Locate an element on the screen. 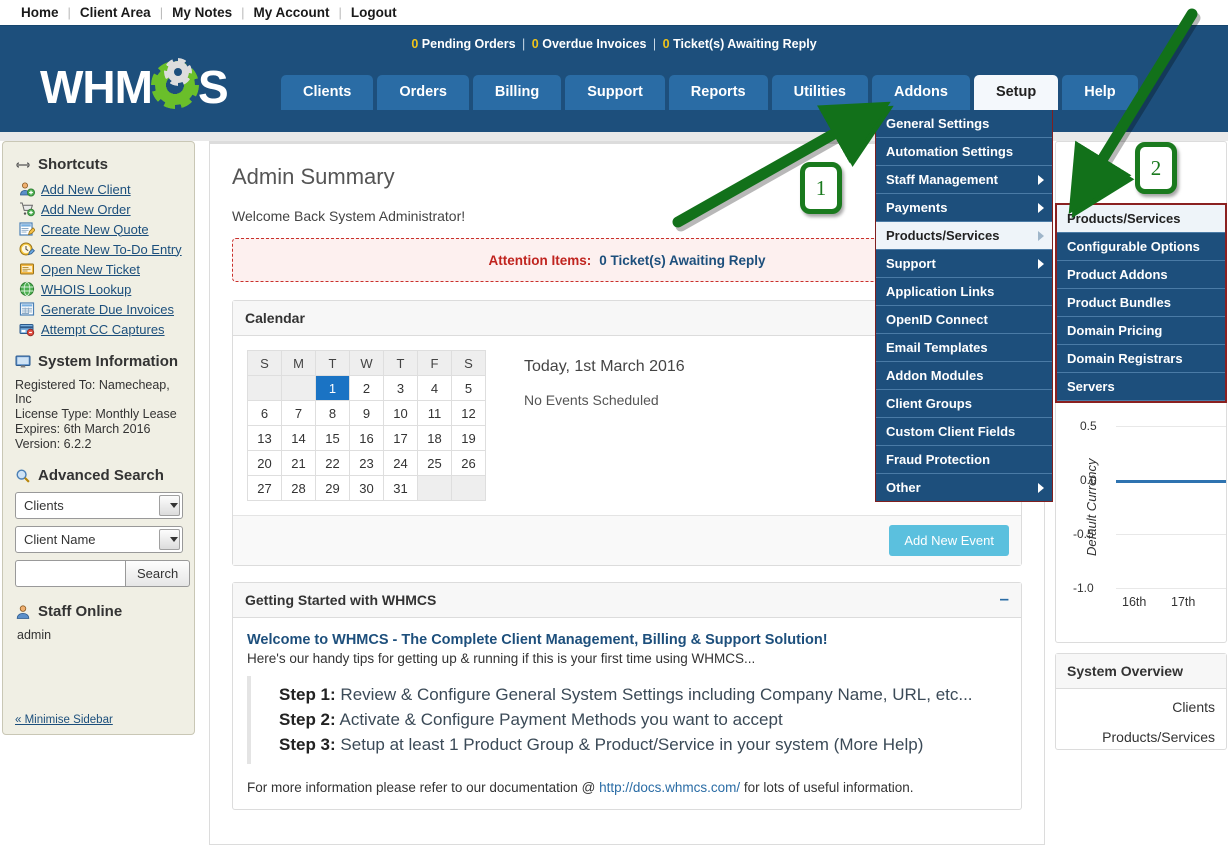  calendar-day: 26 is located at coordinates (468, 463).